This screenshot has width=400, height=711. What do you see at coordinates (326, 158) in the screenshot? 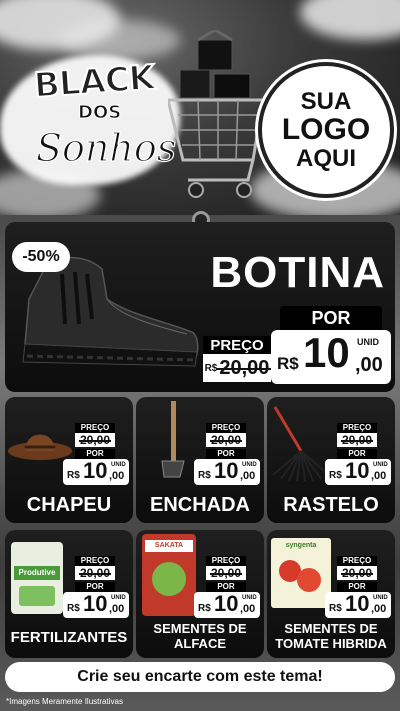
I see `logo-line: AQUI` at bounding box center [326, 158].